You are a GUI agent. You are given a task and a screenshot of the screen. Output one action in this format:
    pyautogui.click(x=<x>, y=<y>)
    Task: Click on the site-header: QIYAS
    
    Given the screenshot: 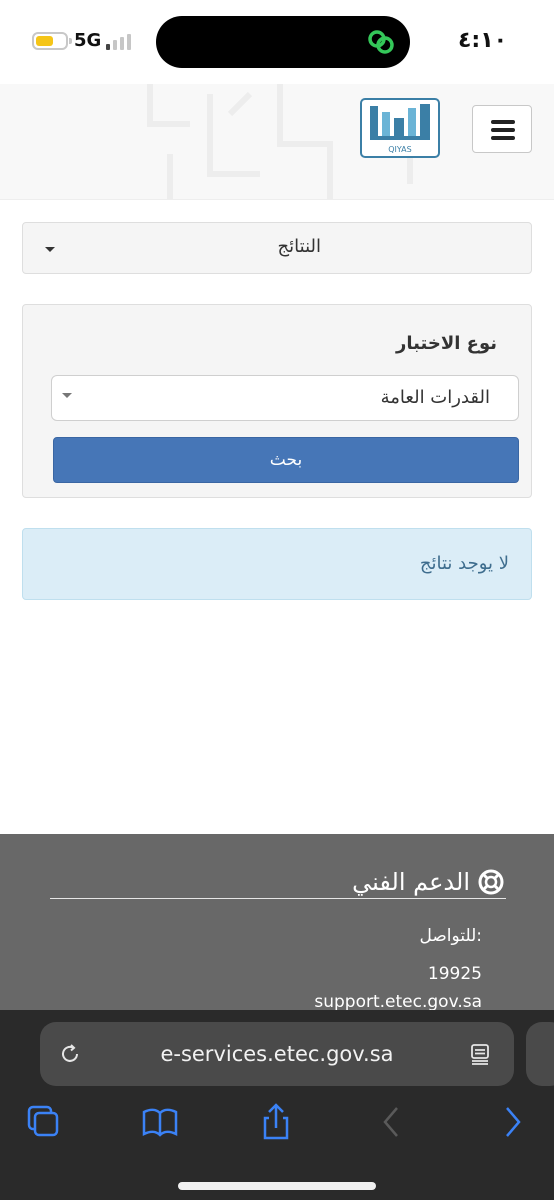 What is the action you would take?
    pyautogui.click(x=277, y=142)
    